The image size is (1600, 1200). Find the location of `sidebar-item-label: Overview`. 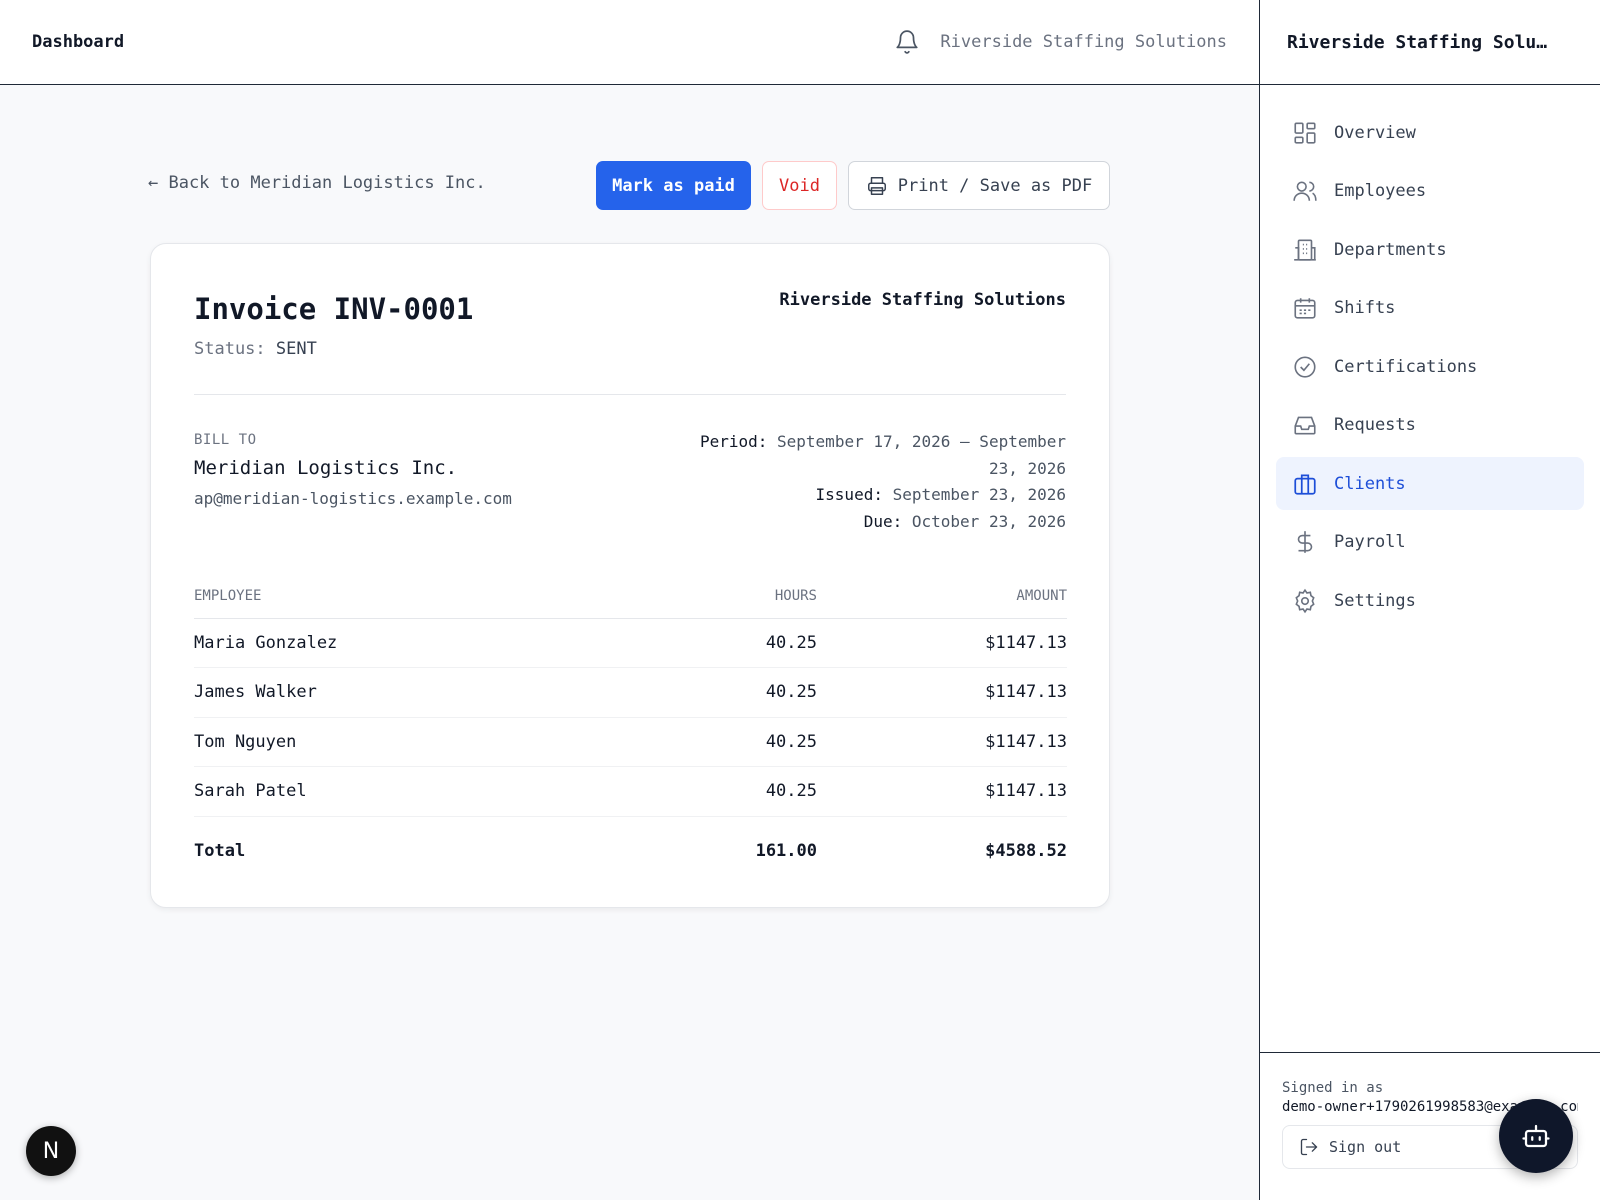

sidebar-item-label: Overview is located at coordinates (1375, 132).